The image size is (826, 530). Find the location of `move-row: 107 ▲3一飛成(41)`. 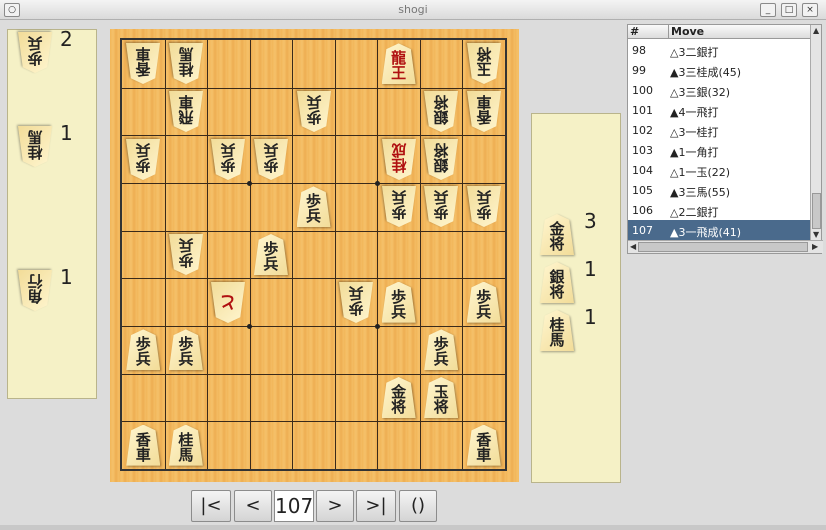

move-row: 107 ▲3一飛成(41) is located at coordinates (719, 230).